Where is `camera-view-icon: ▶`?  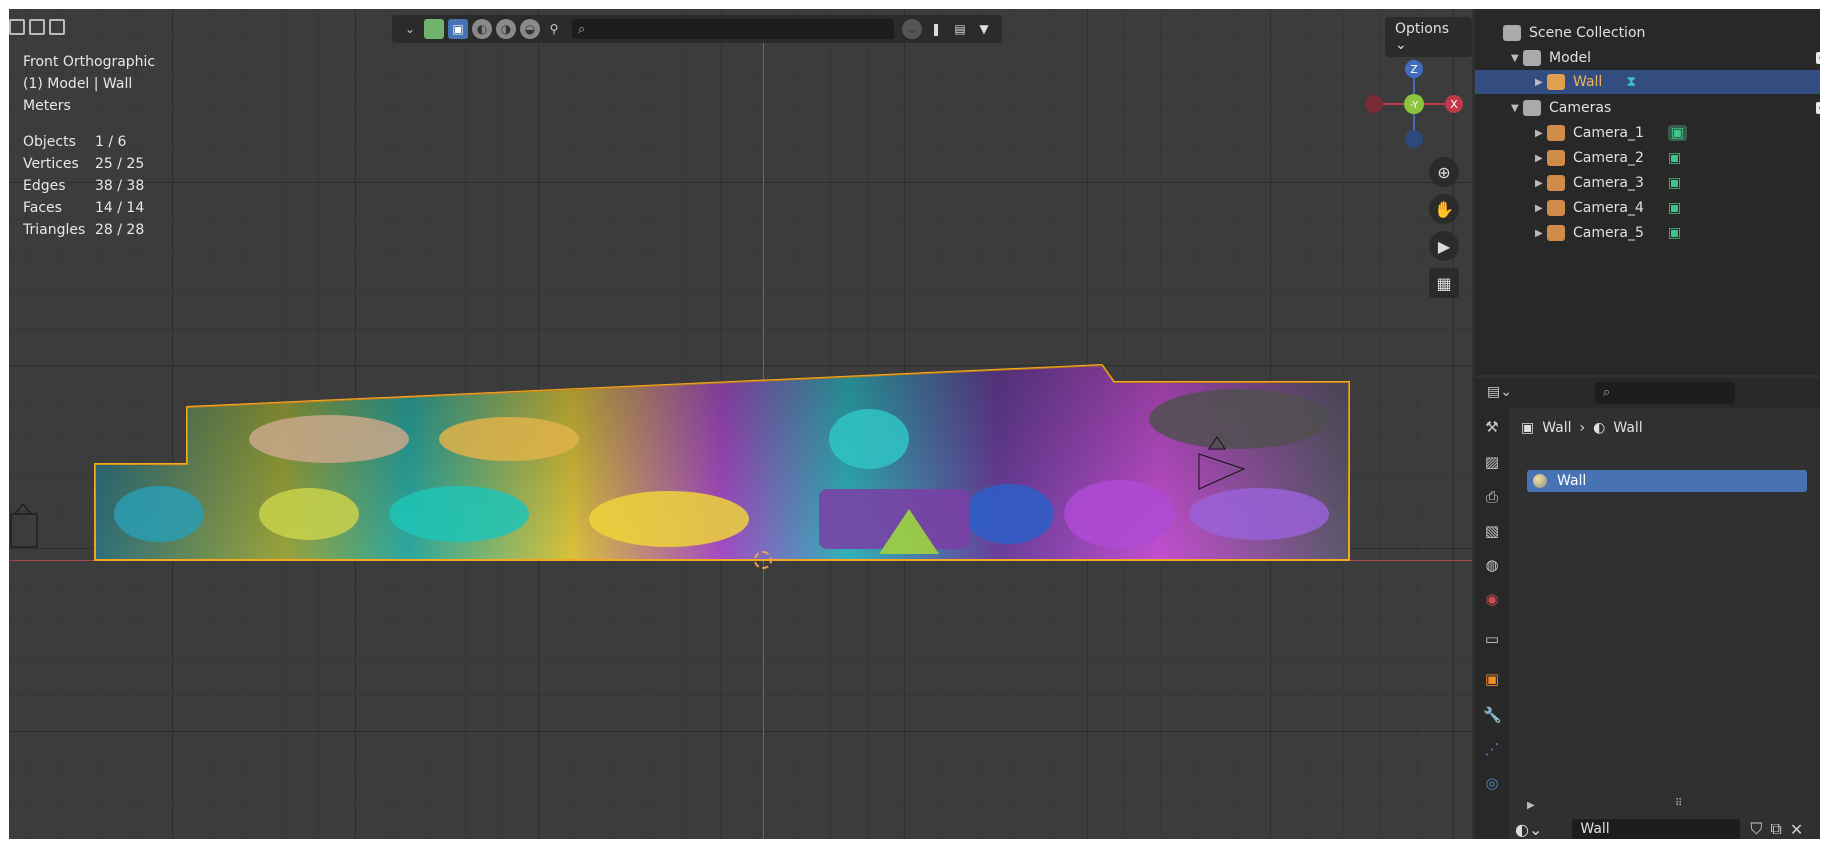
camera-view-icon: ▶ is located at coordinates (1444, 246).